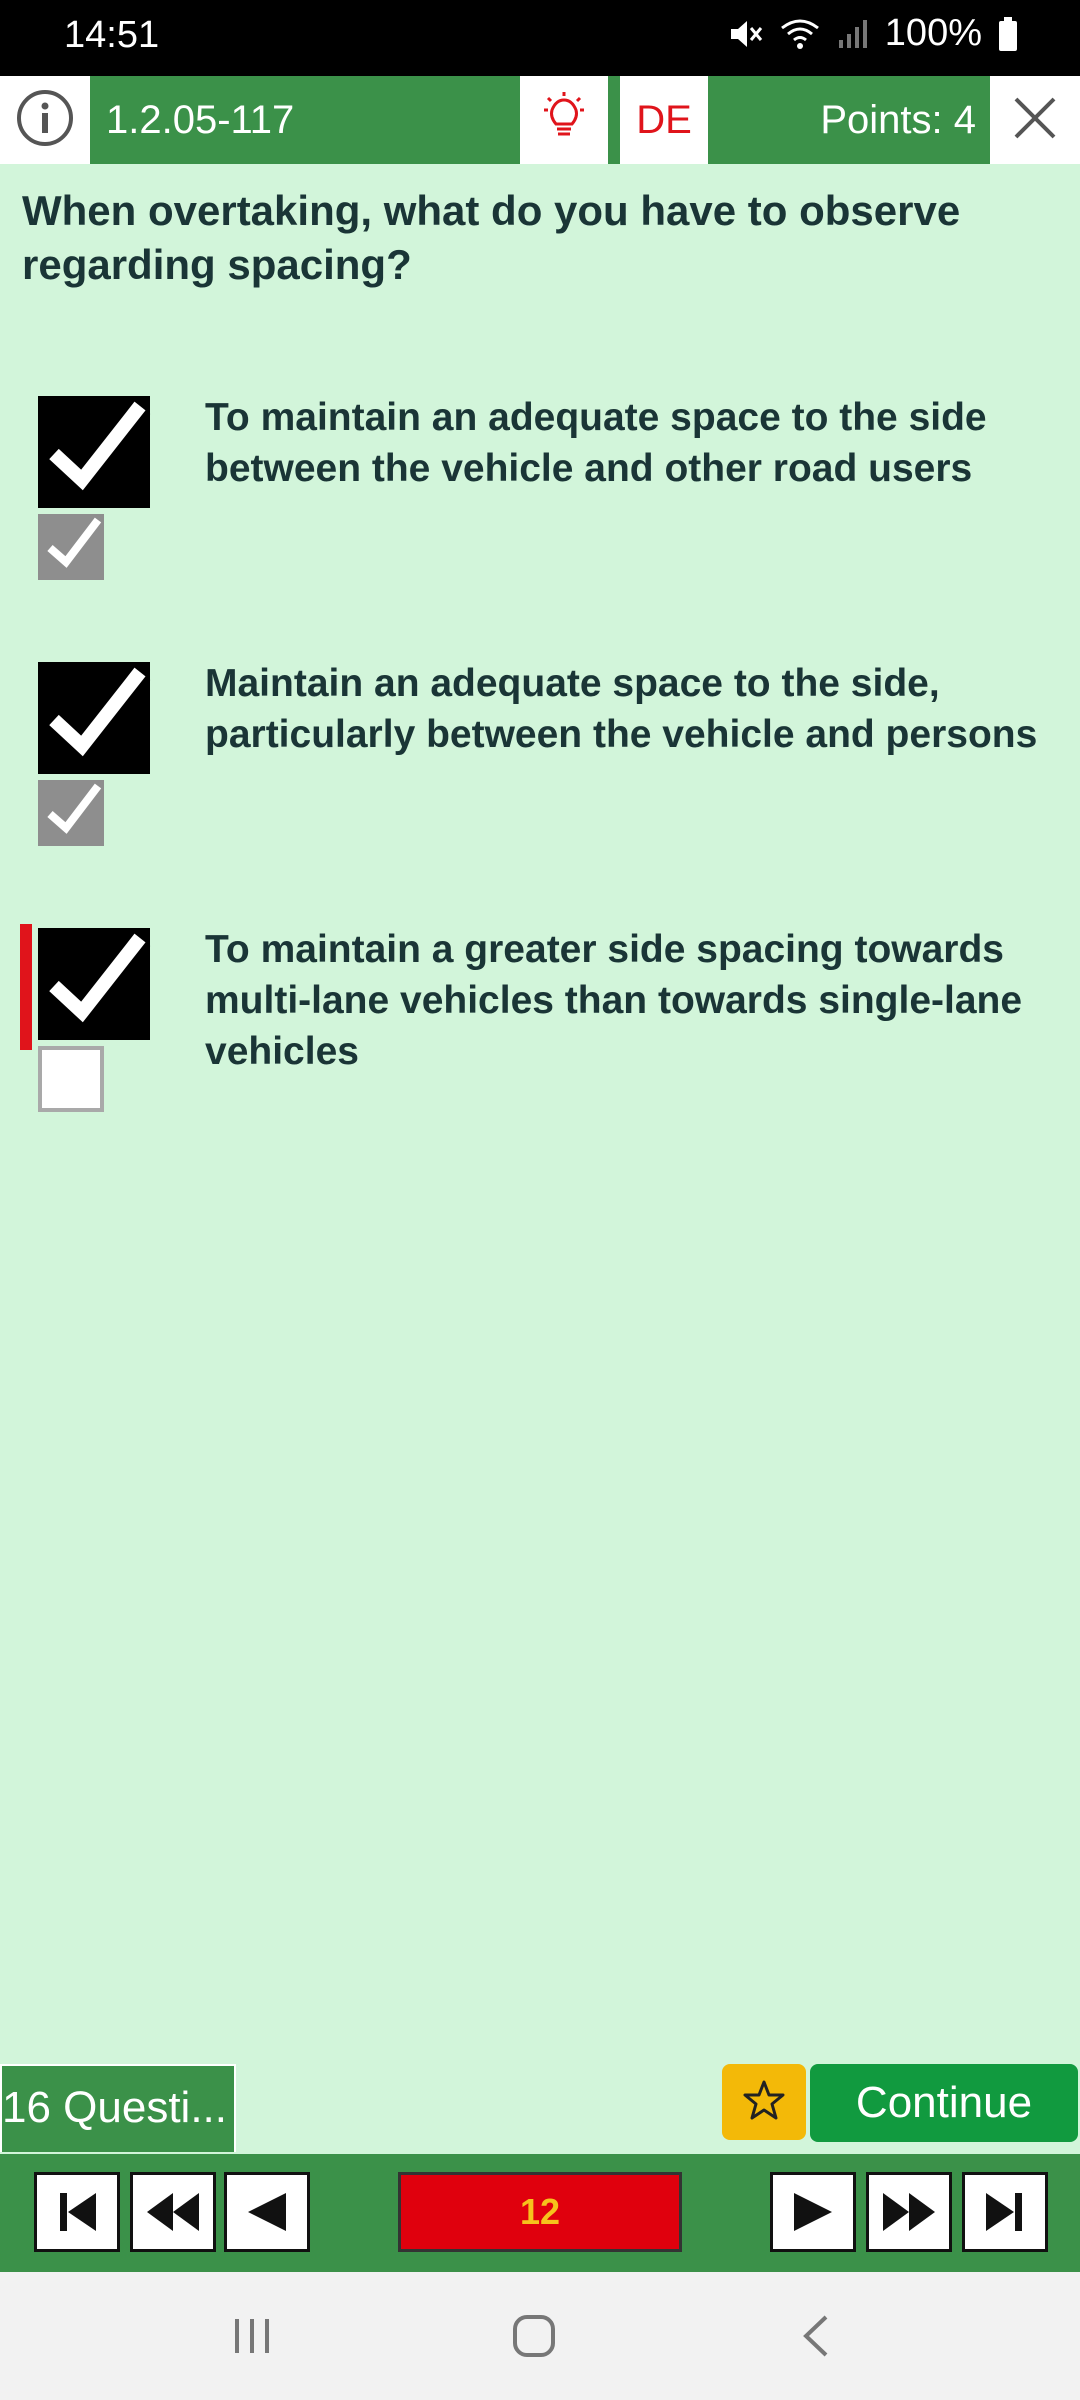 The image size is (1080, 2400). I want to click on back-button, so click(816, 2336).